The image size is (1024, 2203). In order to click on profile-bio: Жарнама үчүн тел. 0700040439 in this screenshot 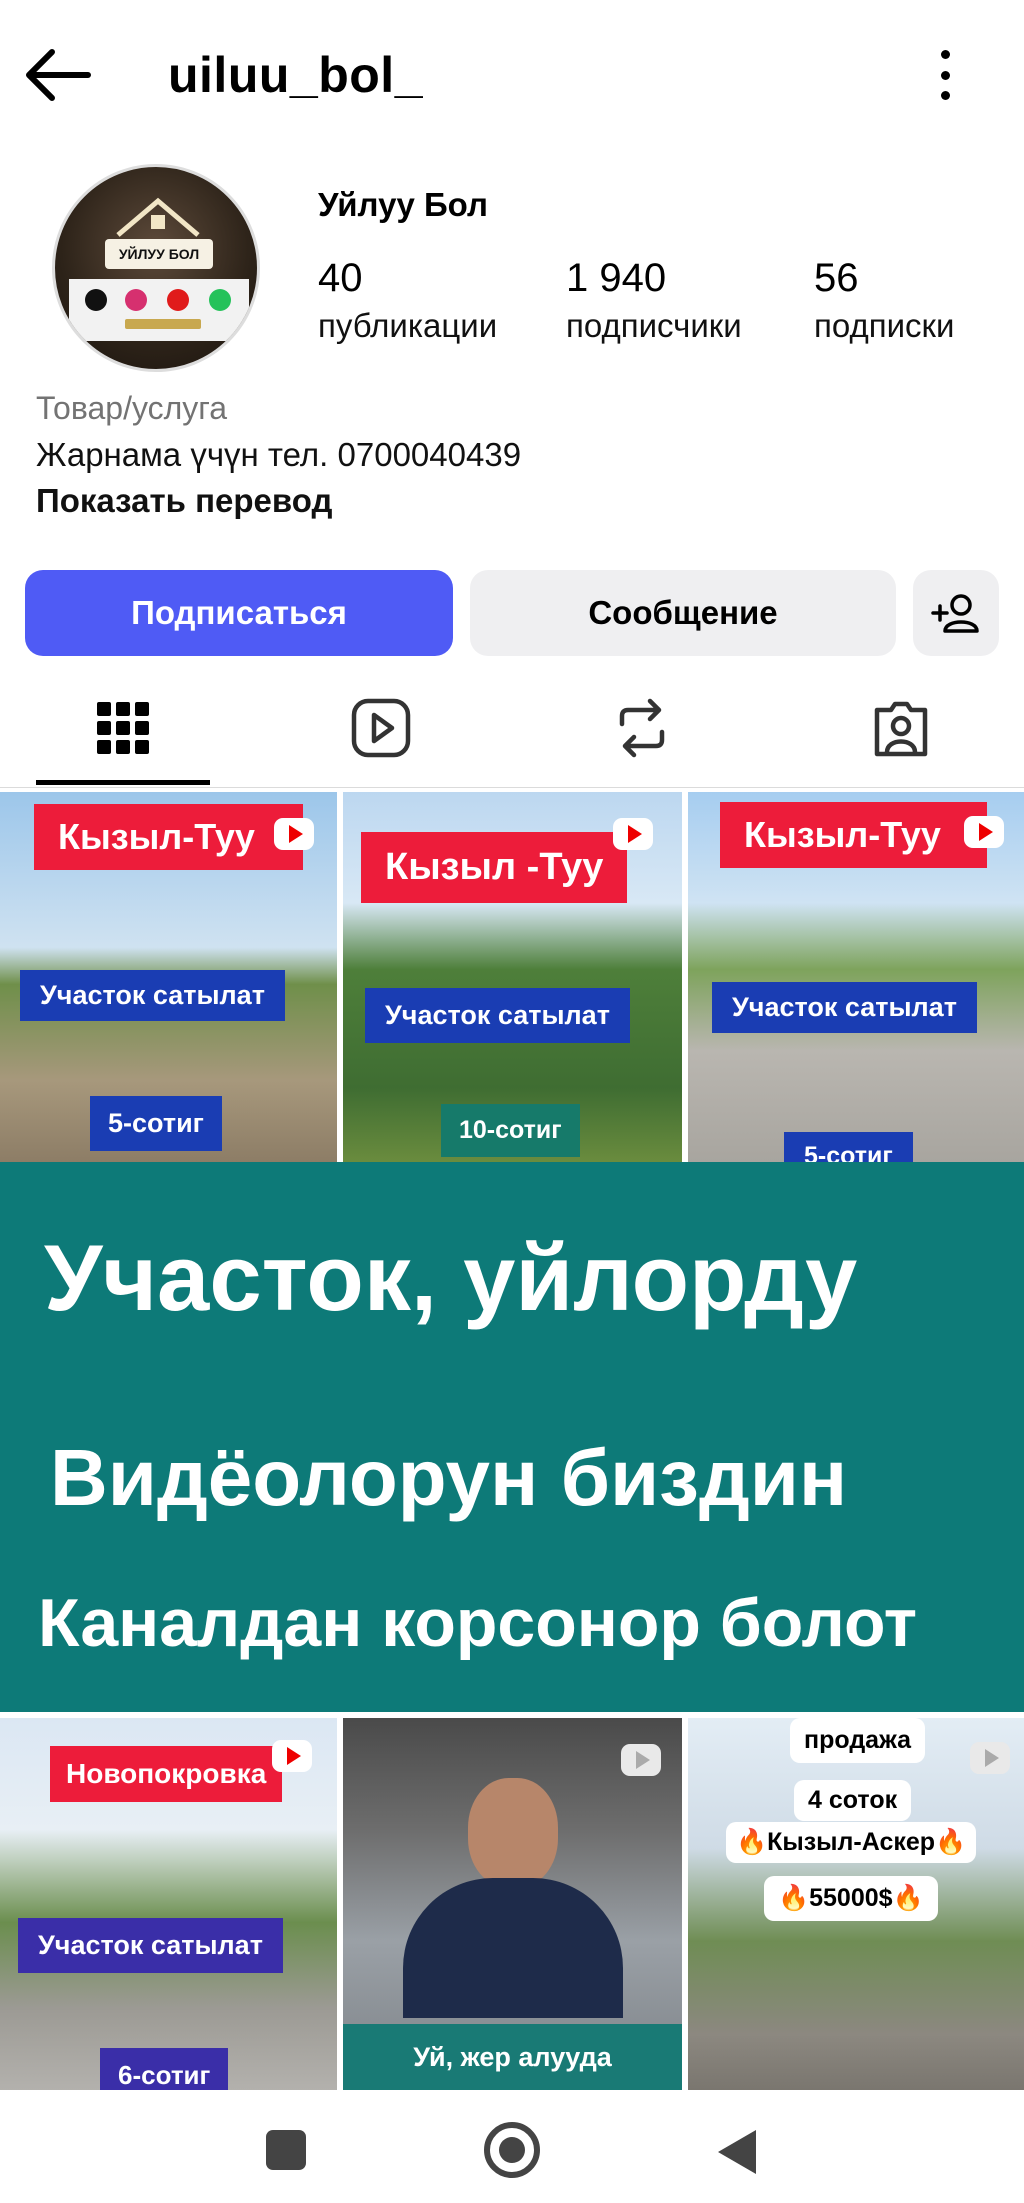, I will do `click(279, 454)`.